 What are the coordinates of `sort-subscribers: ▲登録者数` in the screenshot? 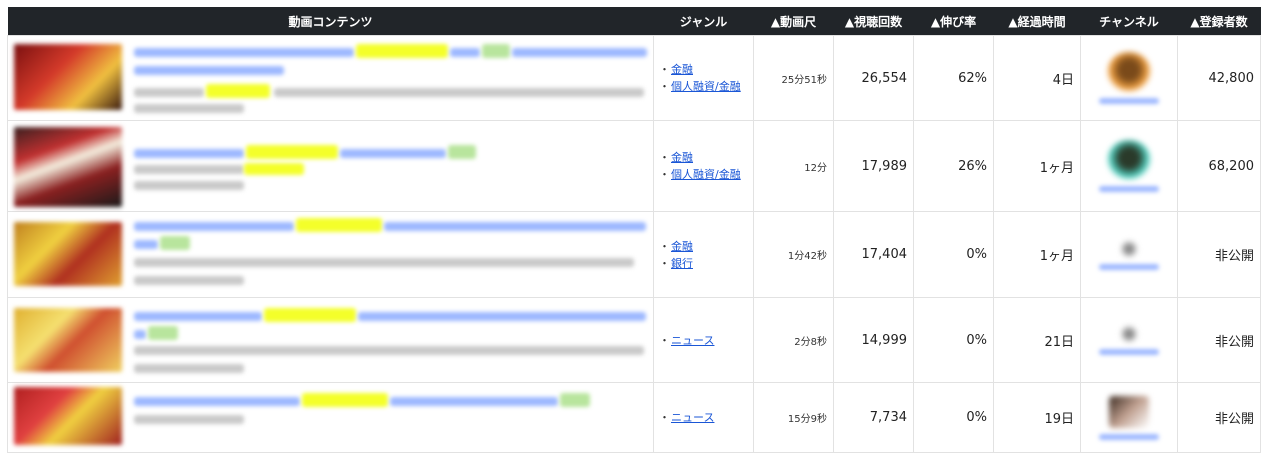 It's located at (1219, 21).